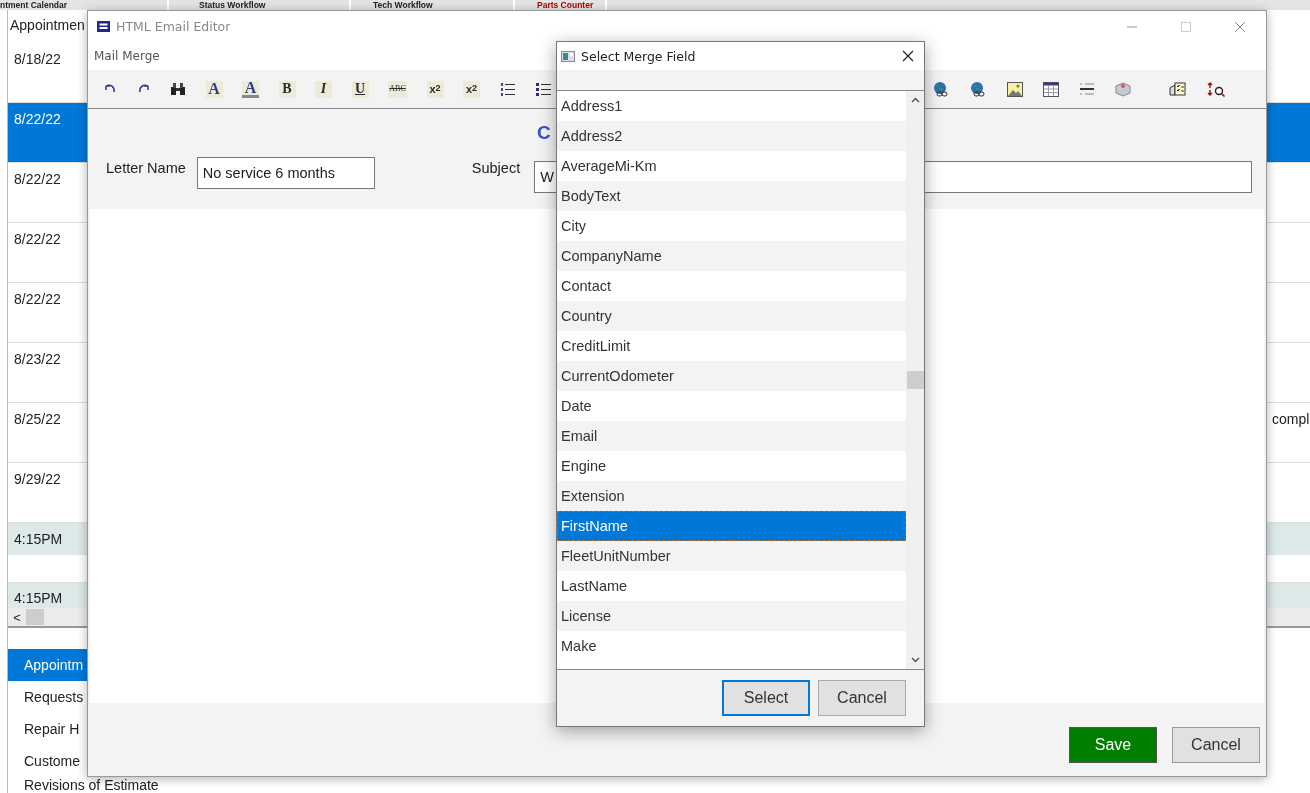 This screenshot has height=793, width=1310. What do you see at coordinates (37, 359) in the screenshot?
I see `date-cell: 8/23/22` at bounding box center [37, 359].